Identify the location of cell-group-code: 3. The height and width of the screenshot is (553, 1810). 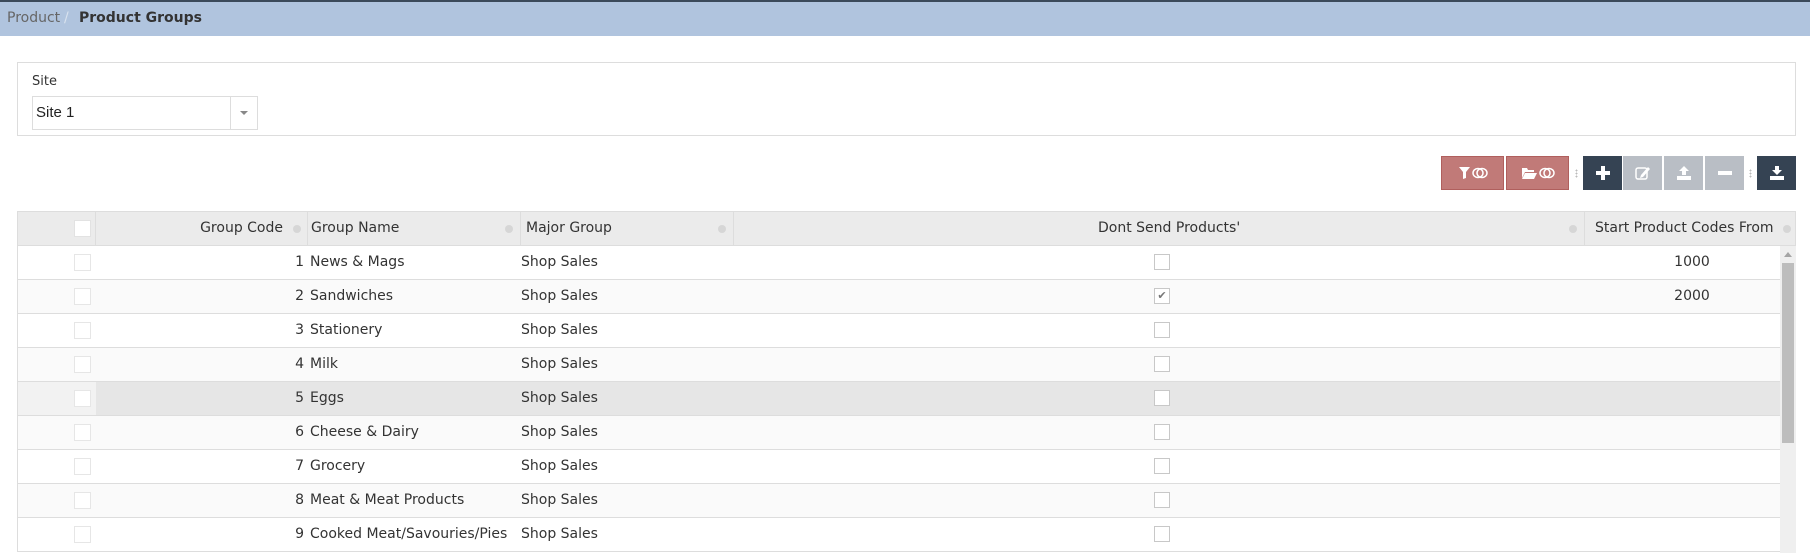
(299, 330).